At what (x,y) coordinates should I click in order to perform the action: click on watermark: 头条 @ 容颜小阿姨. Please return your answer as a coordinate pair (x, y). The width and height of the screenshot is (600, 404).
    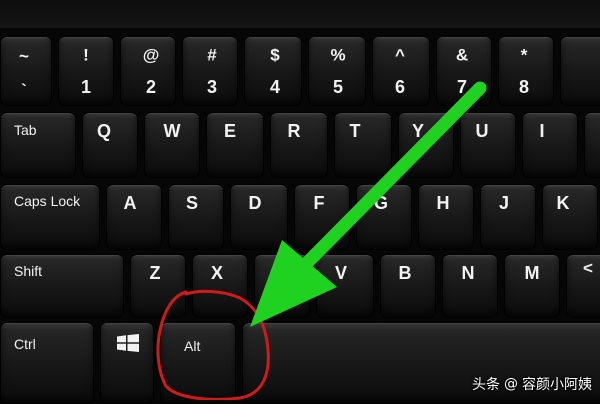
    Looking at the image, I should click on (532, 384).